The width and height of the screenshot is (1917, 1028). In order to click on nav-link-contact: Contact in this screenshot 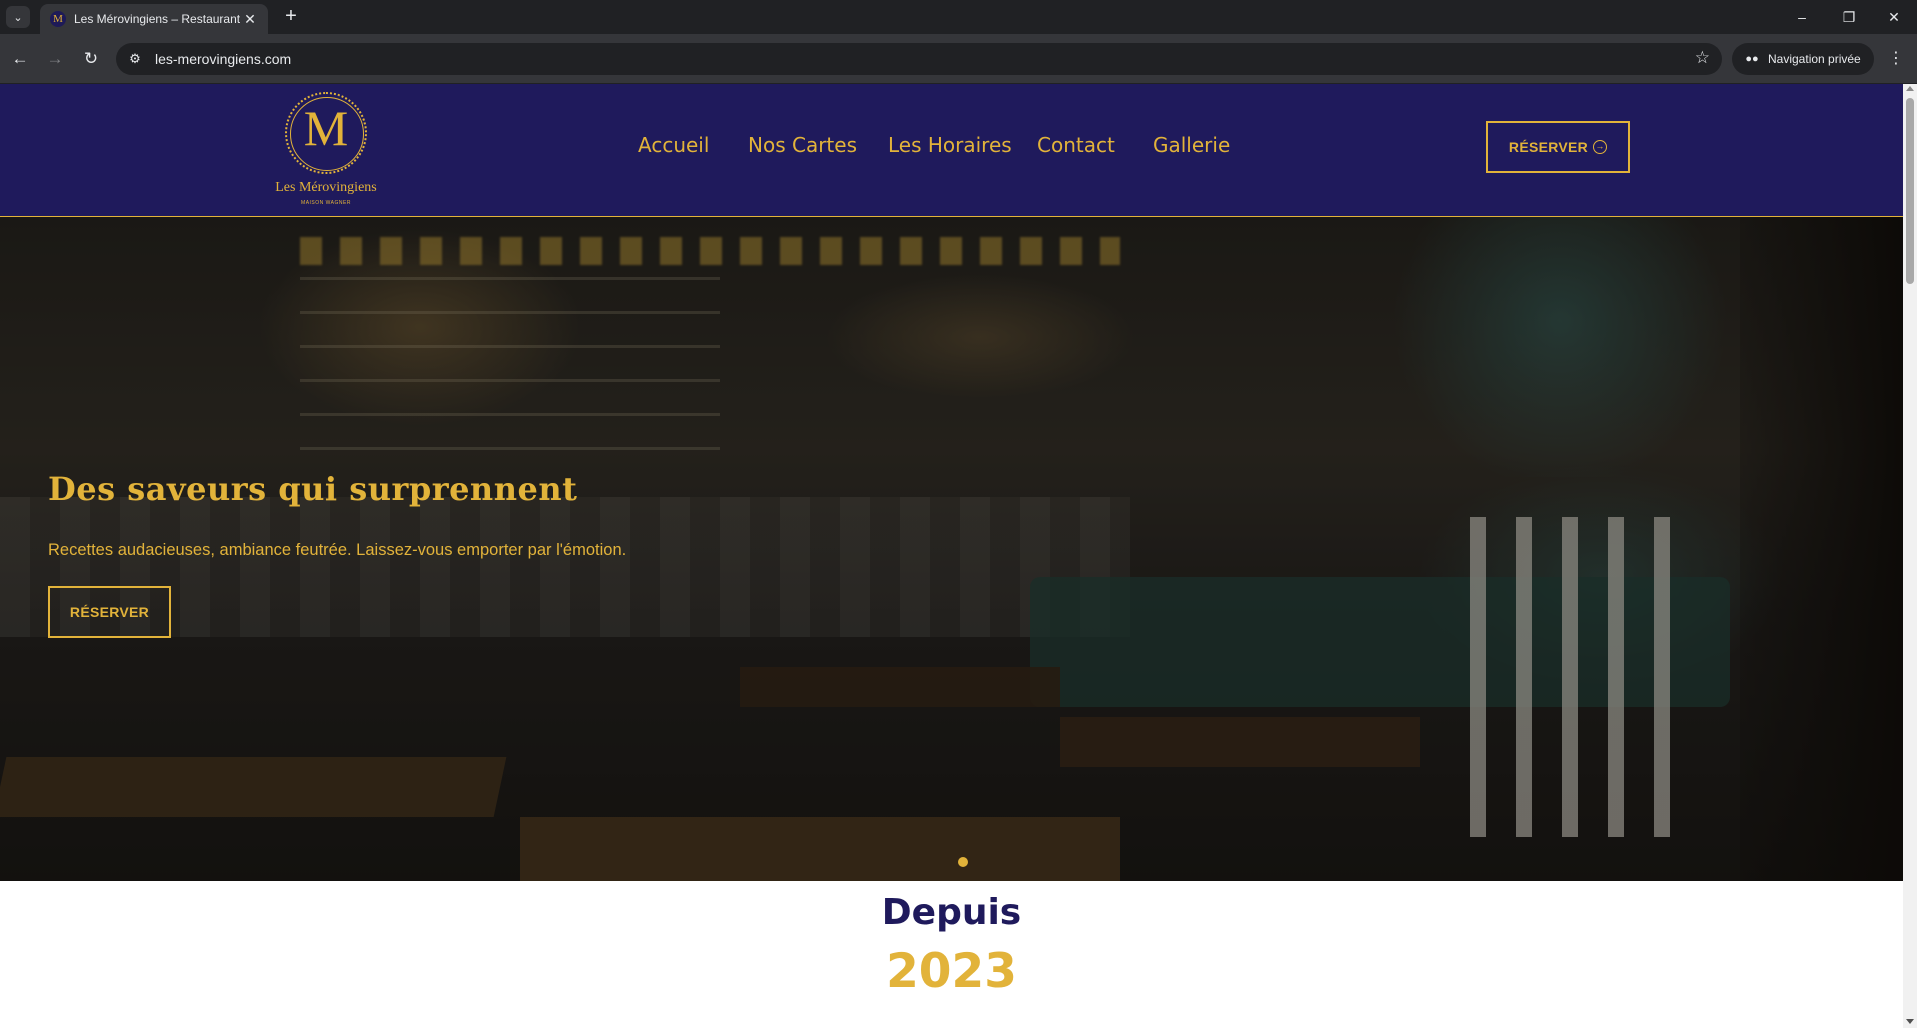, I will do `click(1077, 145)`.